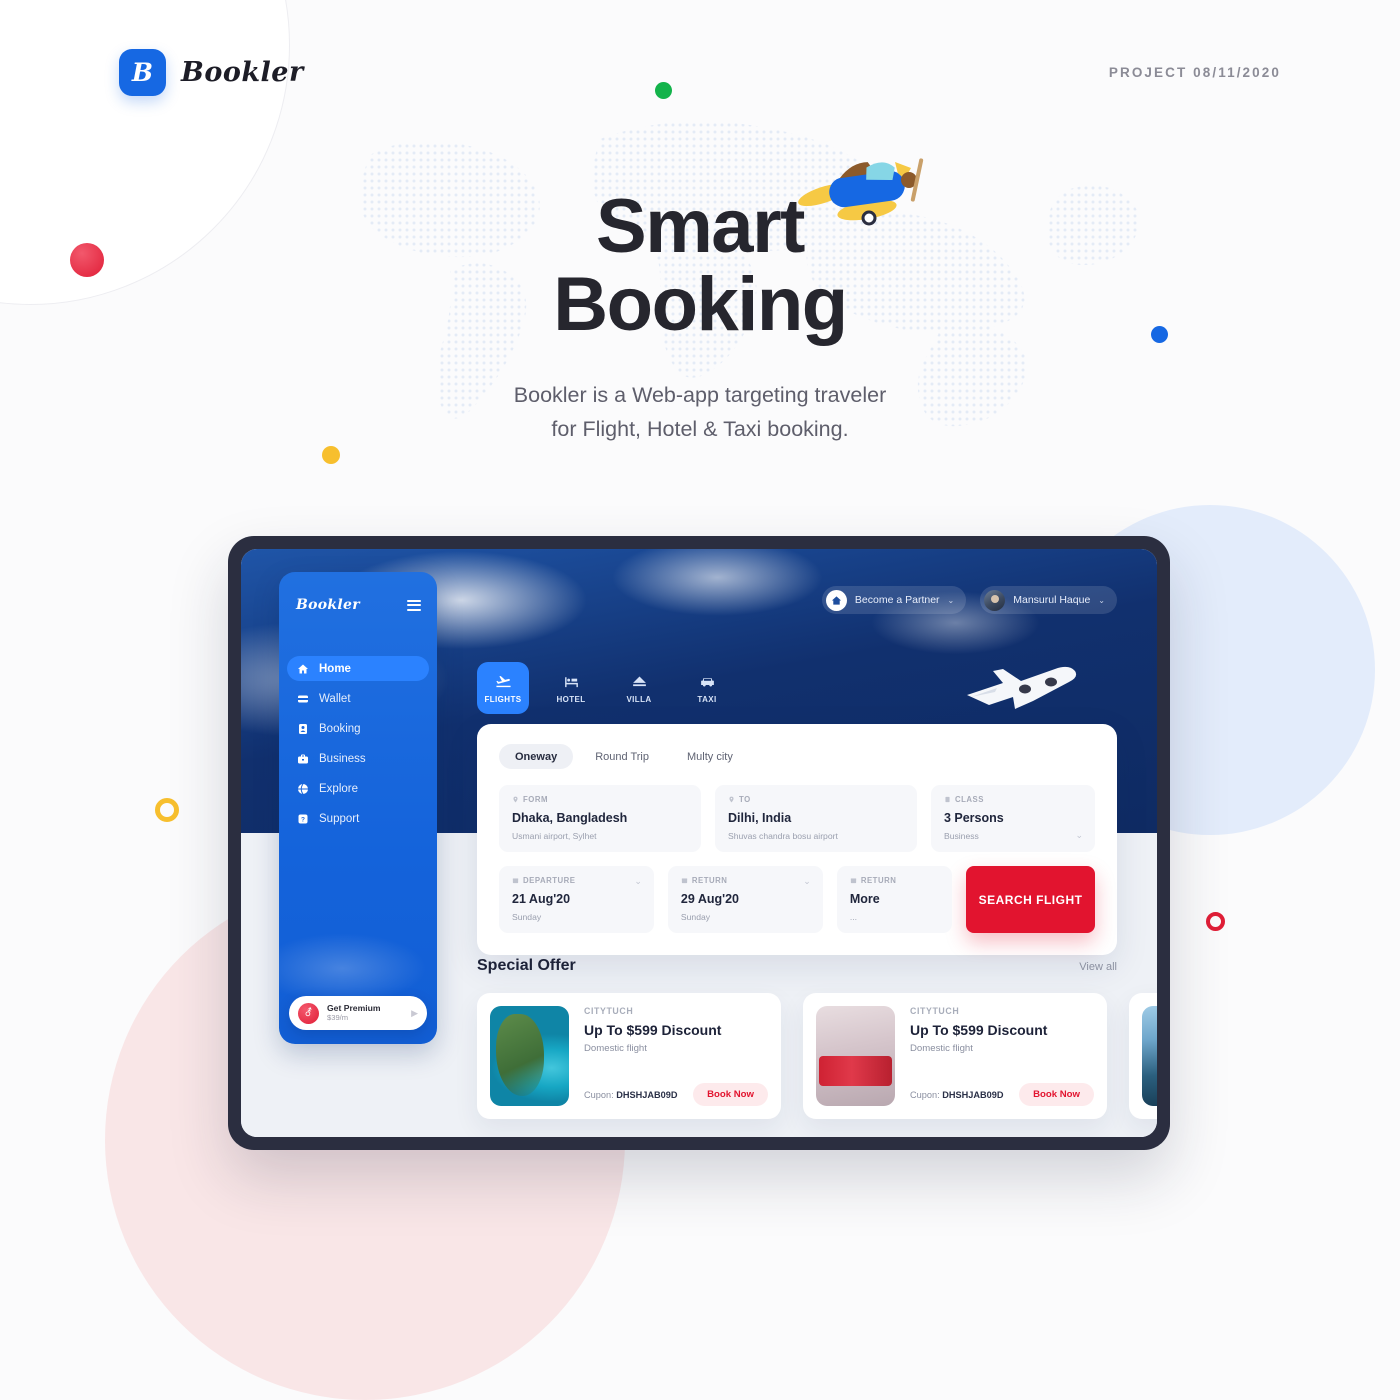 This screenshot has width=1400, height=1400. I want to click on globe-icon, so click(303, 789).